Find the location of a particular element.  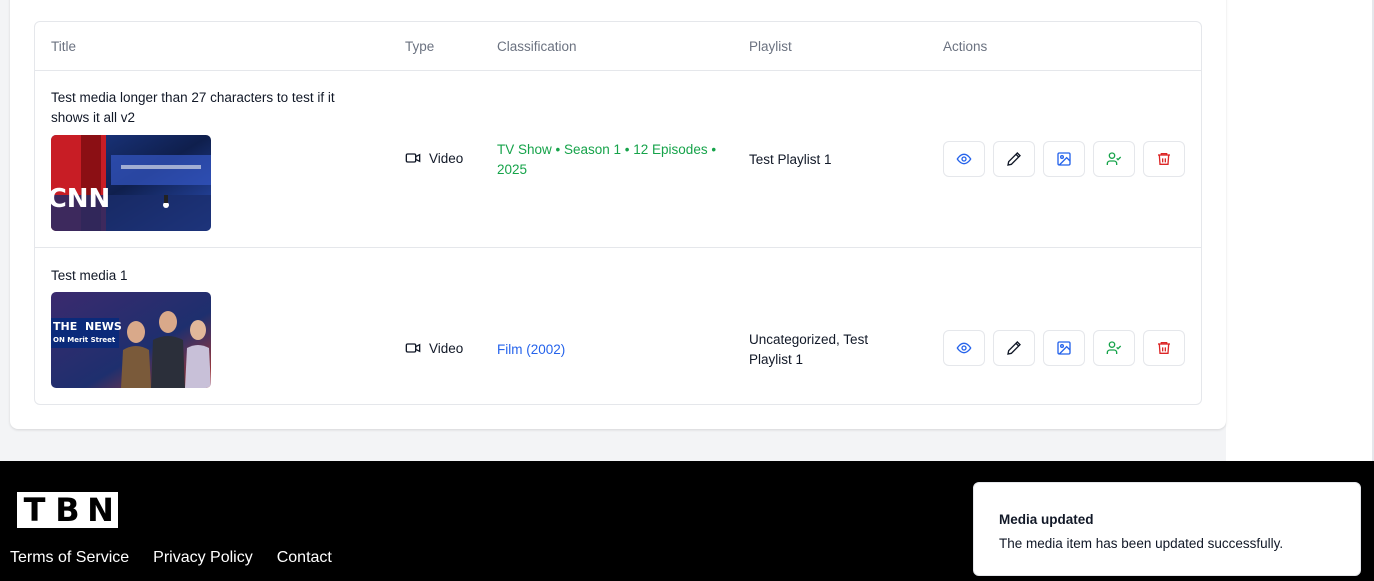

header-actions: Actions is located at coordinates (965, 46).